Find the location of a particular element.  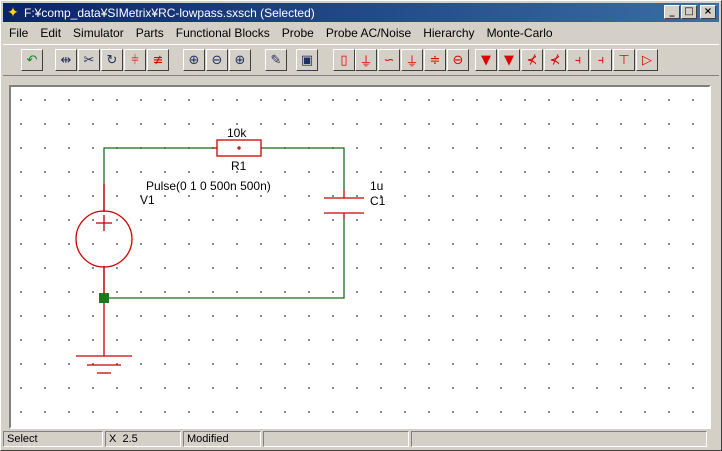

resistor-icon: ▯ is located at coordinates (344, 60).